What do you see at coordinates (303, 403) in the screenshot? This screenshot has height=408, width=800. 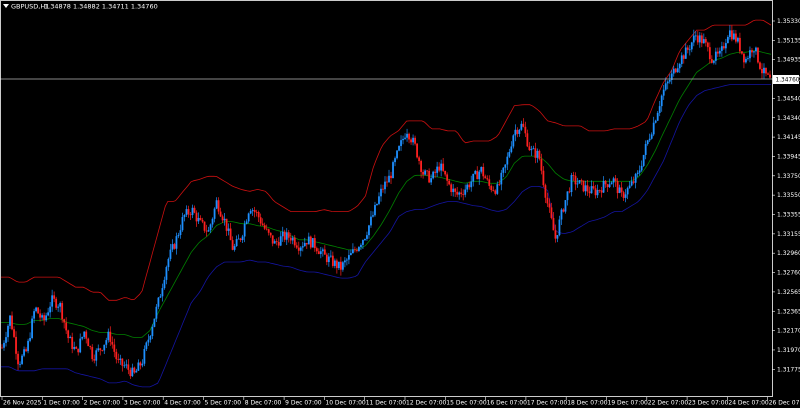 I see `time-tick-label: 9 Dec 07:00` at bounding box center [303, 403].